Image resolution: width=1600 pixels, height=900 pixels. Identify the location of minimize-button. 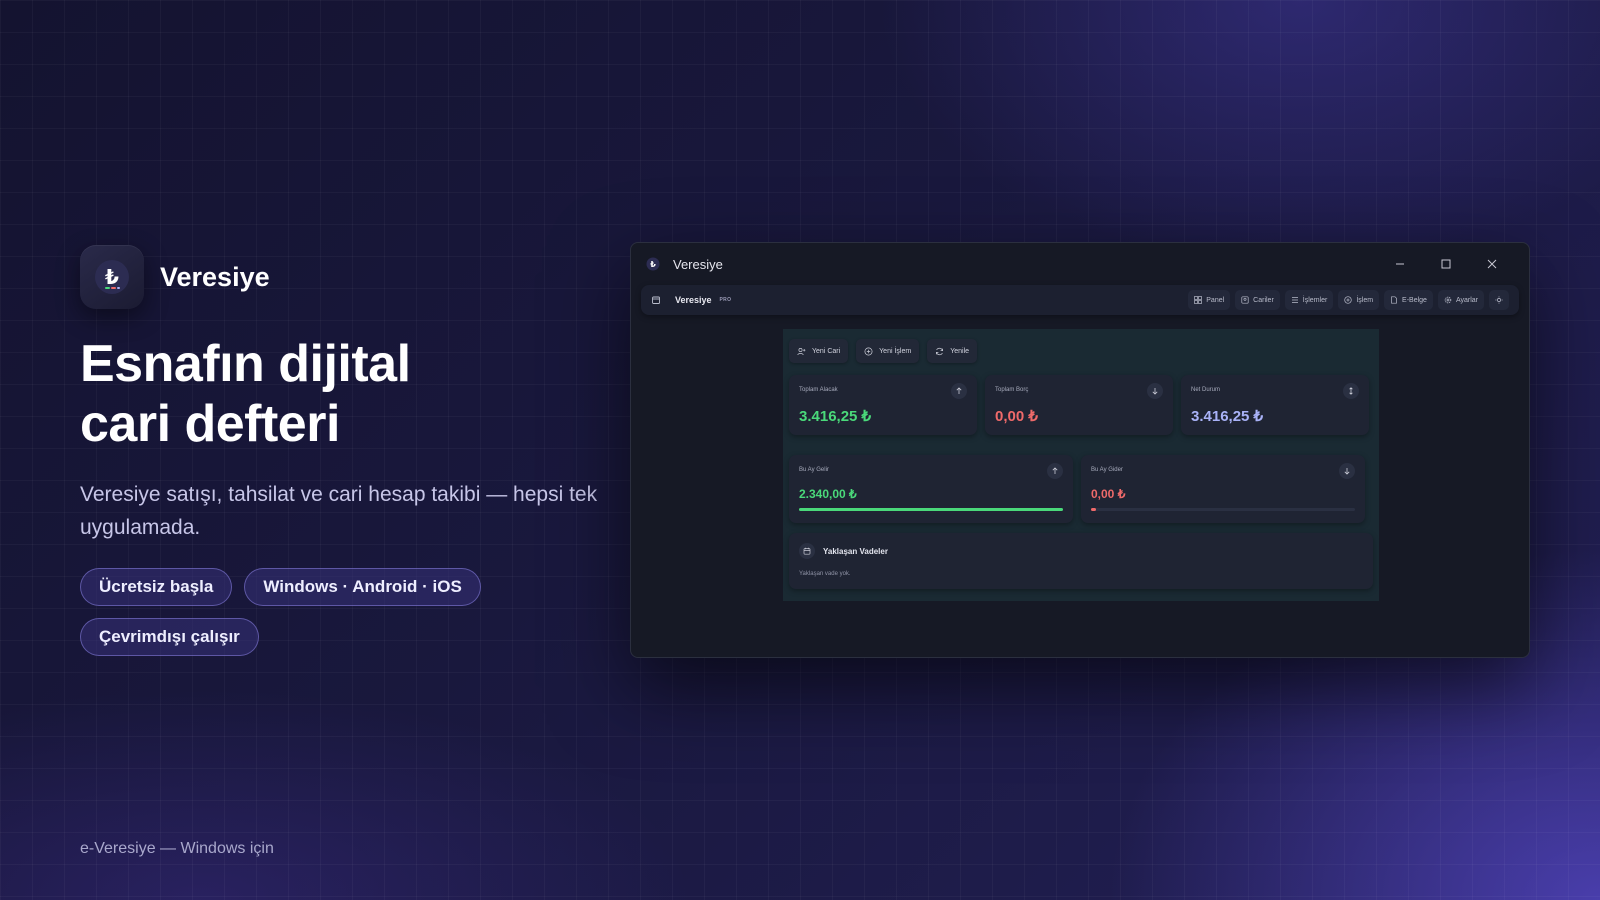
(1400, 264).